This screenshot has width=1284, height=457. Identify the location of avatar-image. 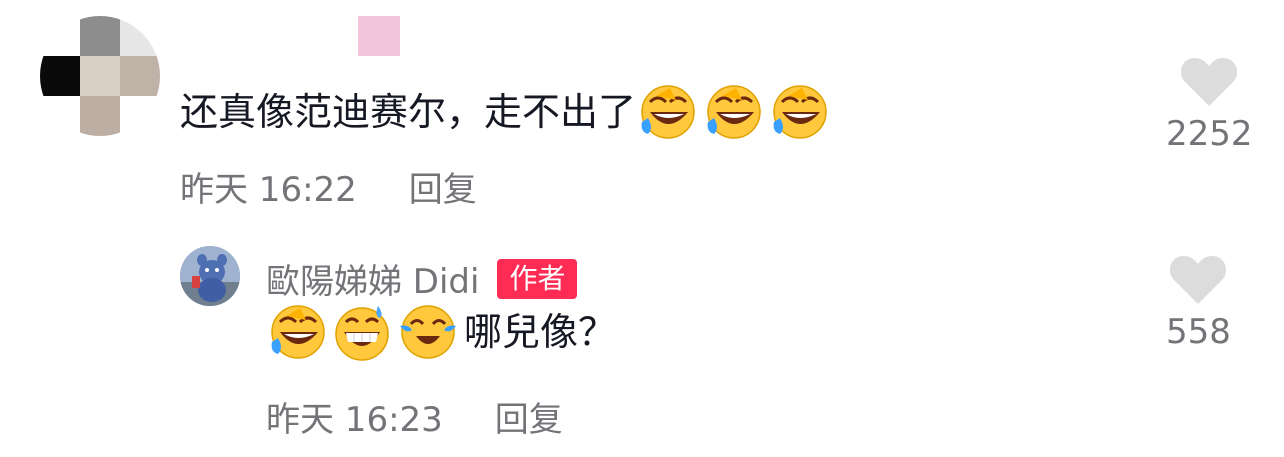
(210, 276).